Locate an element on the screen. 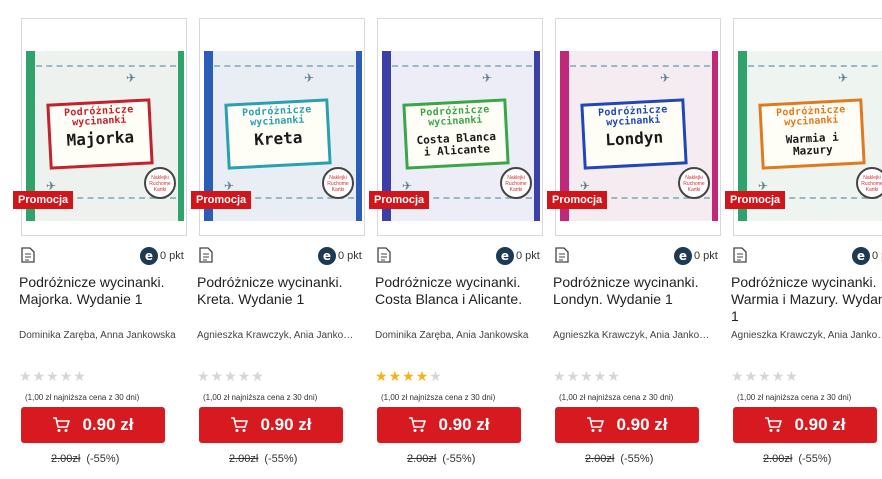 This screenshot has height=479, width=882. product-title: Podróżnicze wycinanki. Kreta. Wydanie 1 is located at coordinates (282, 291).